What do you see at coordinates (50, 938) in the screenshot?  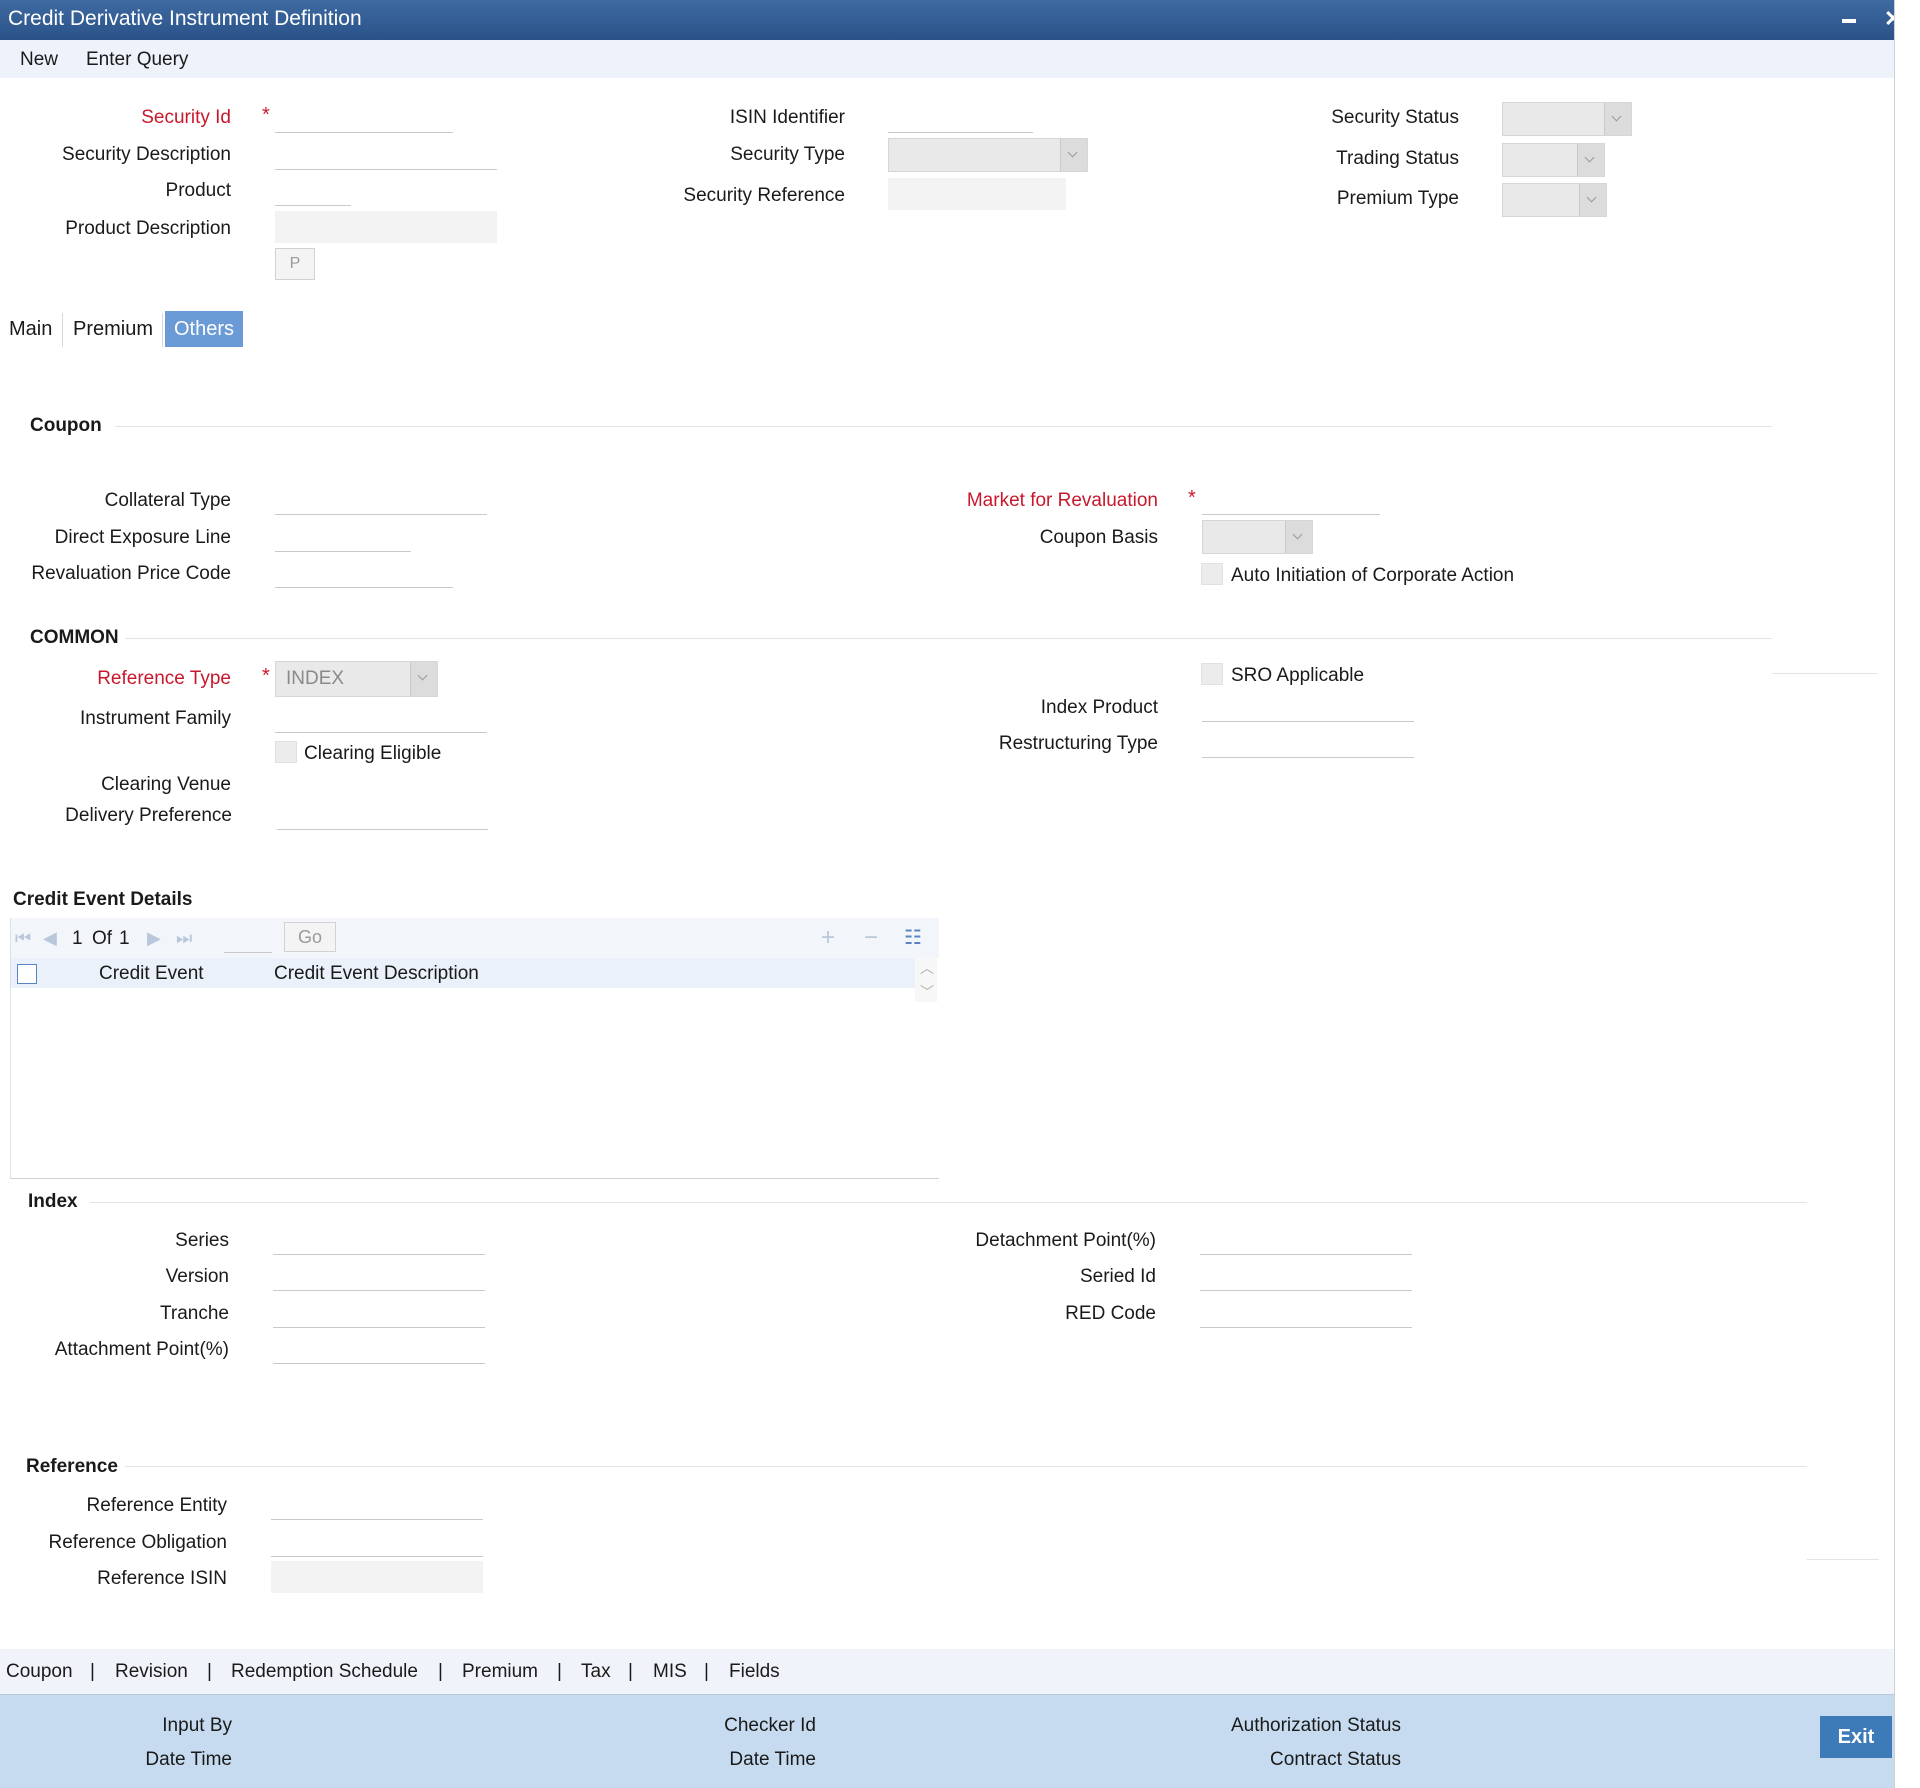 I see `previous-page-icon: ◀` at bounding box center [50, 938].